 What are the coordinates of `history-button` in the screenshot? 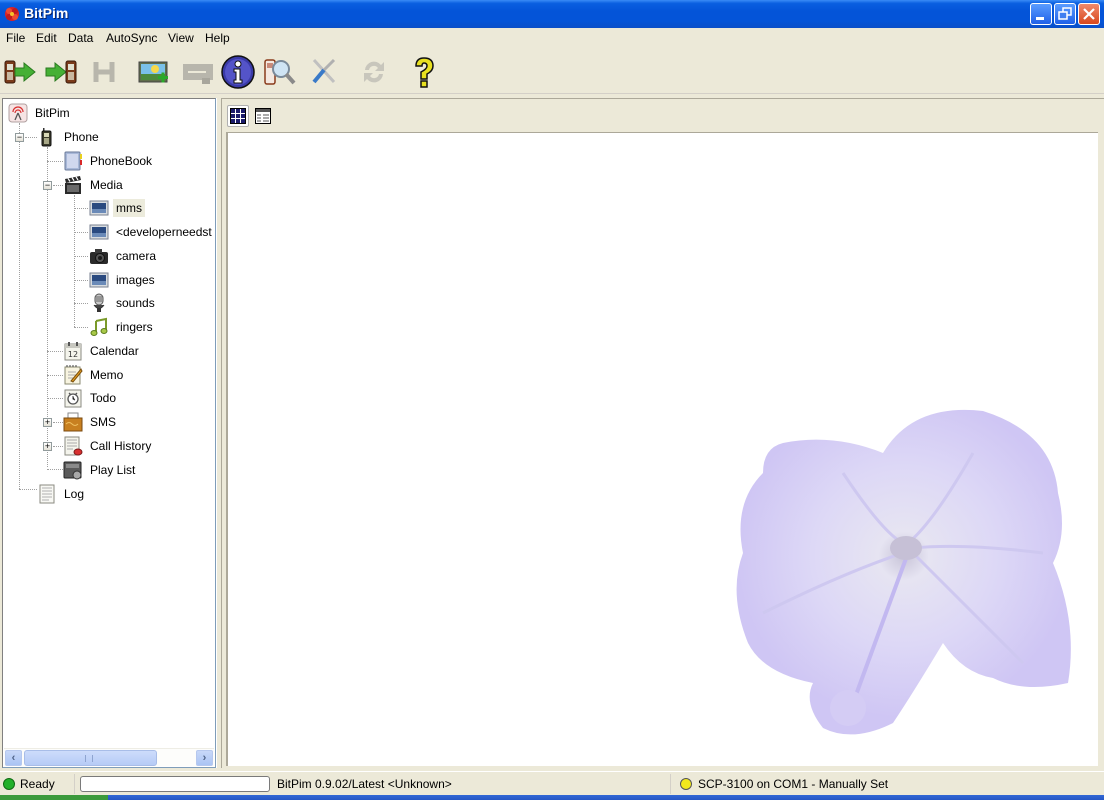 It's located at (104, 72).